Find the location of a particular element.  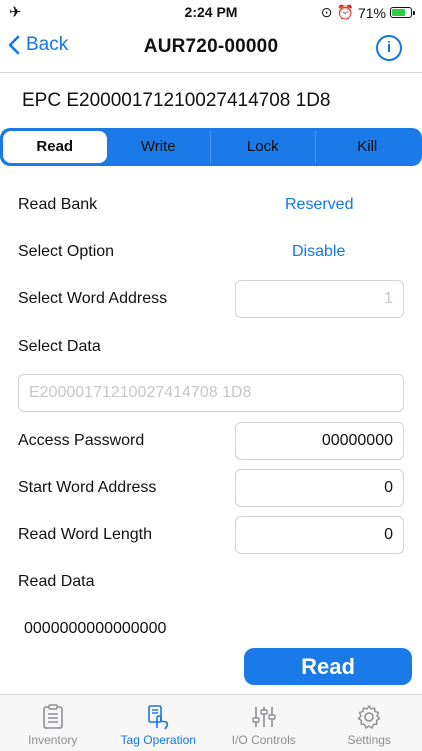

tabbar-item-settings: Settings is located at coordinates (369, 723).